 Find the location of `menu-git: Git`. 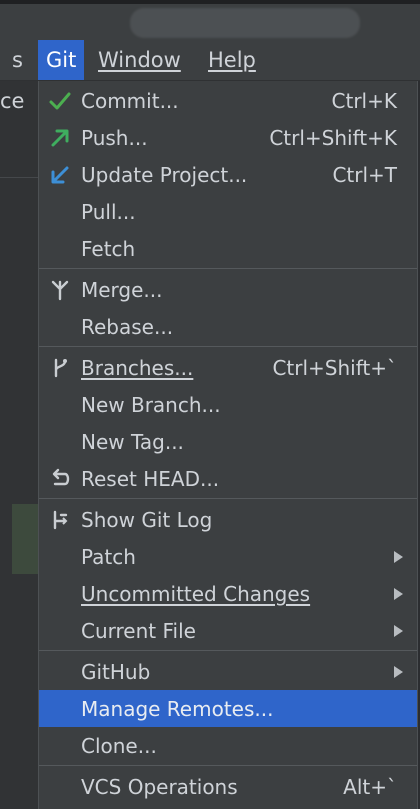

menu-git: Git is located at coordinates (61, 60).